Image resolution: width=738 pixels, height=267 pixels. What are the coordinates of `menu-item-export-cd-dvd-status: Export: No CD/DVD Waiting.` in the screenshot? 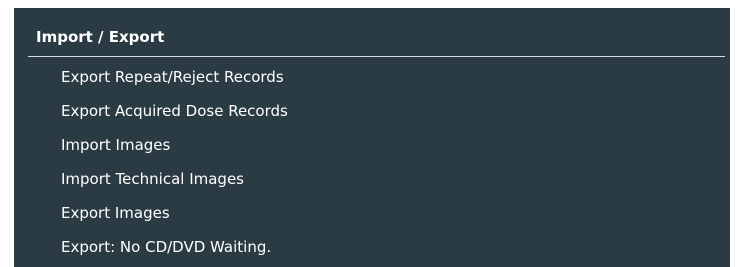 It's located at (372, 247).